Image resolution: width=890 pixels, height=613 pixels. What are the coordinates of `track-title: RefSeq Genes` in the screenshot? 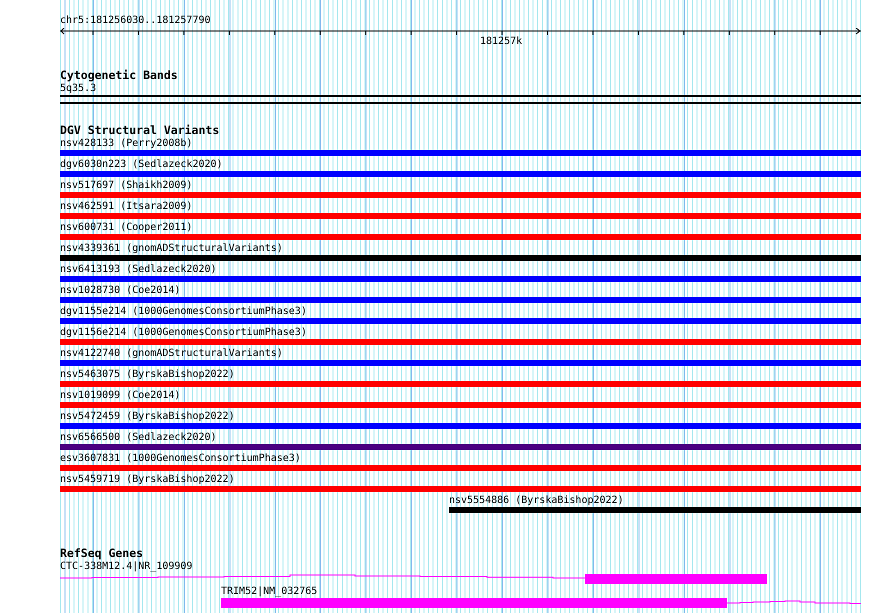 It's located at (102, 553).